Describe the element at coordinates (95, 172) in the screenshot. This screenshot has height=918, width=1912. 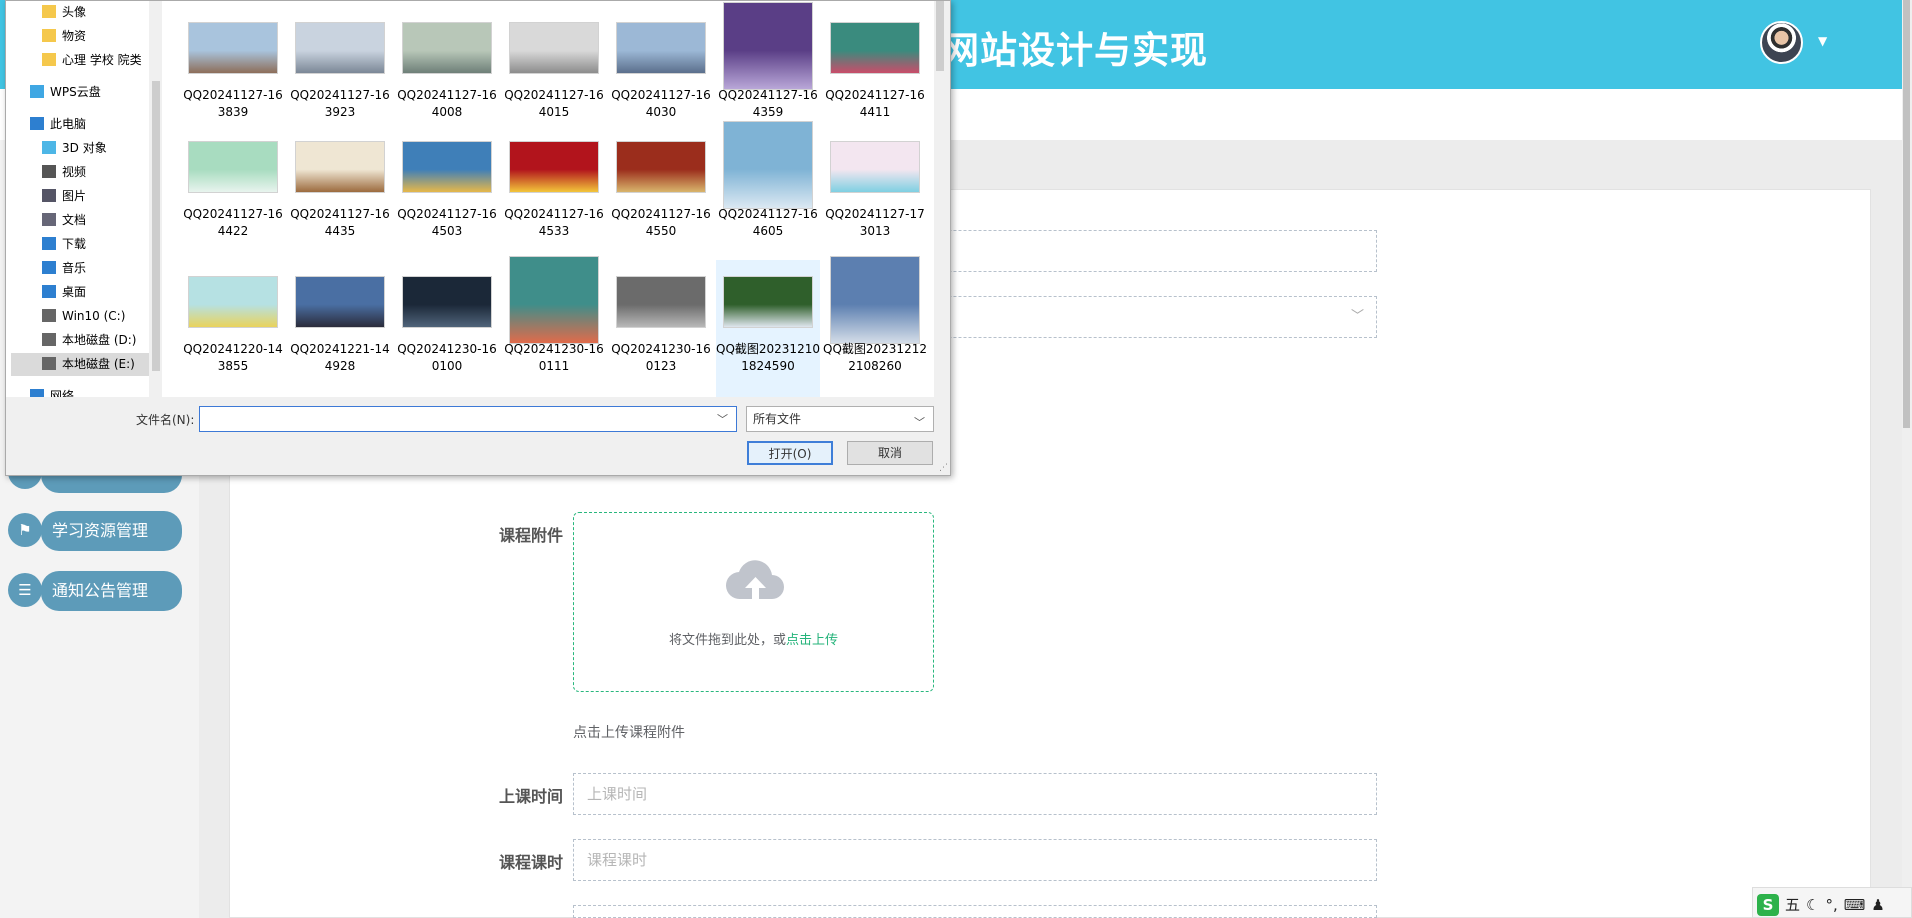
I see `nav-item: 视频` at that location.